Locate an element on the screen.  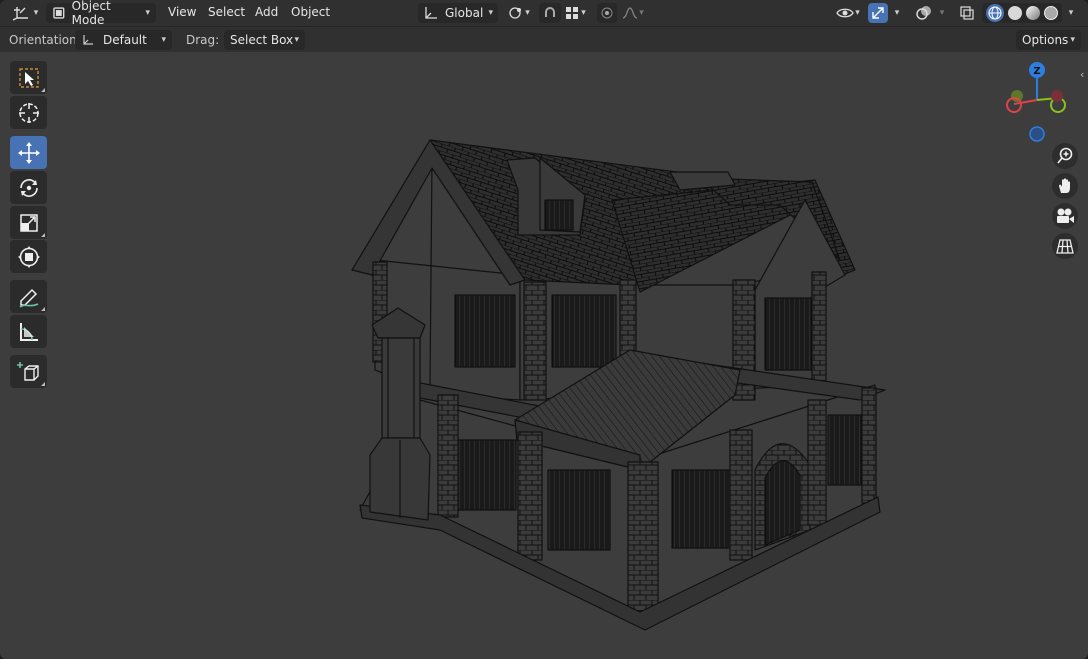
pan-hand-icon is located at coordinates (1064, 185).